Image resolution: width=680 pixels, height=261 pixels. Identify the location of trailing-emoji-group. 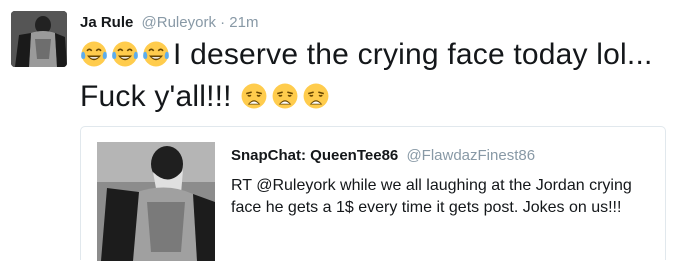
(286, 96).